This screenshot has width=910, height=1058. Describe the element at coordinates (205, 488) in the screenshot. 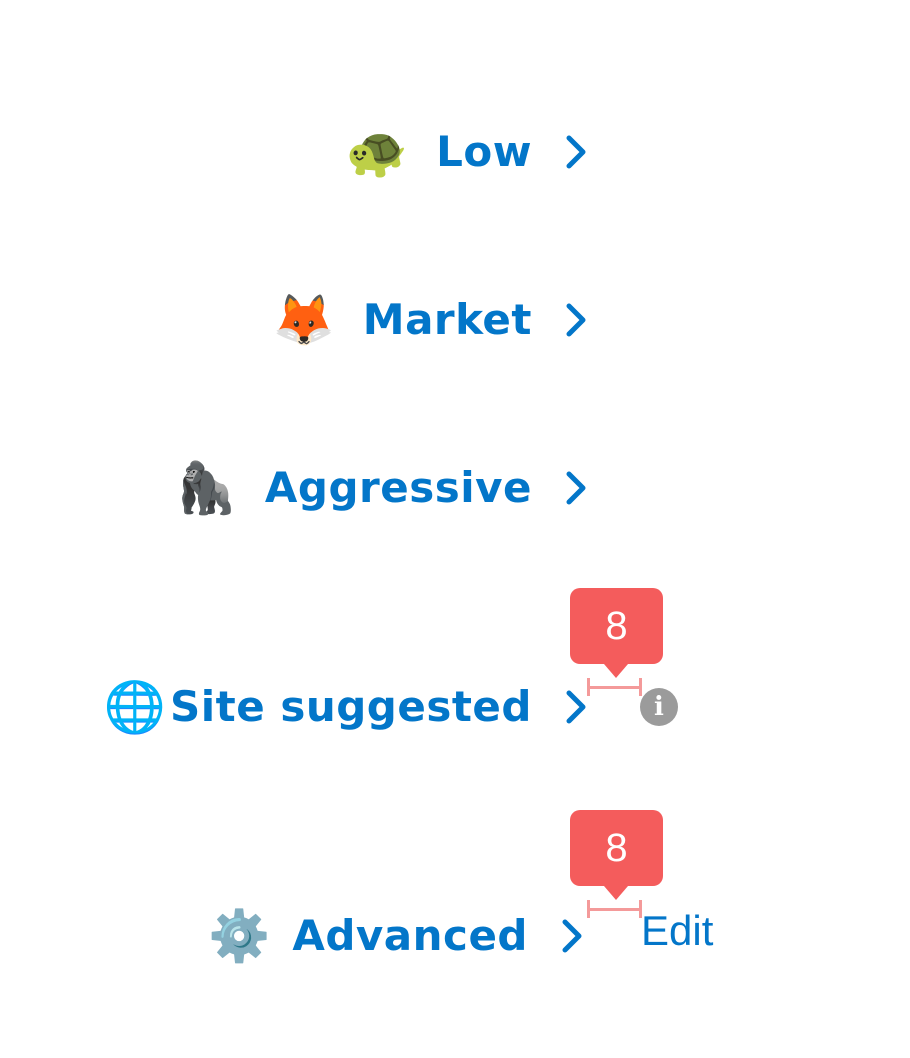

I see `gorilla-icon: 🦍` at that location.